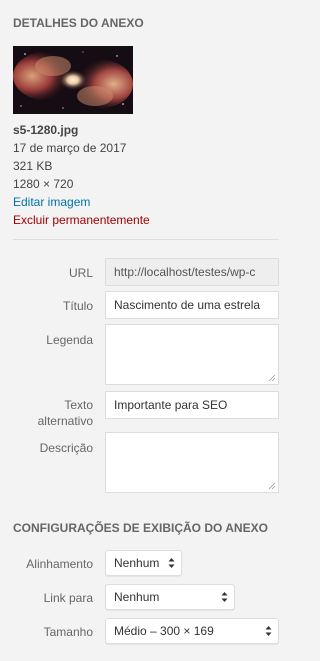  Describe the element at coordinates (81, 202) in the screenshot. I see `edit-image-link: Editar imagem` at that location.